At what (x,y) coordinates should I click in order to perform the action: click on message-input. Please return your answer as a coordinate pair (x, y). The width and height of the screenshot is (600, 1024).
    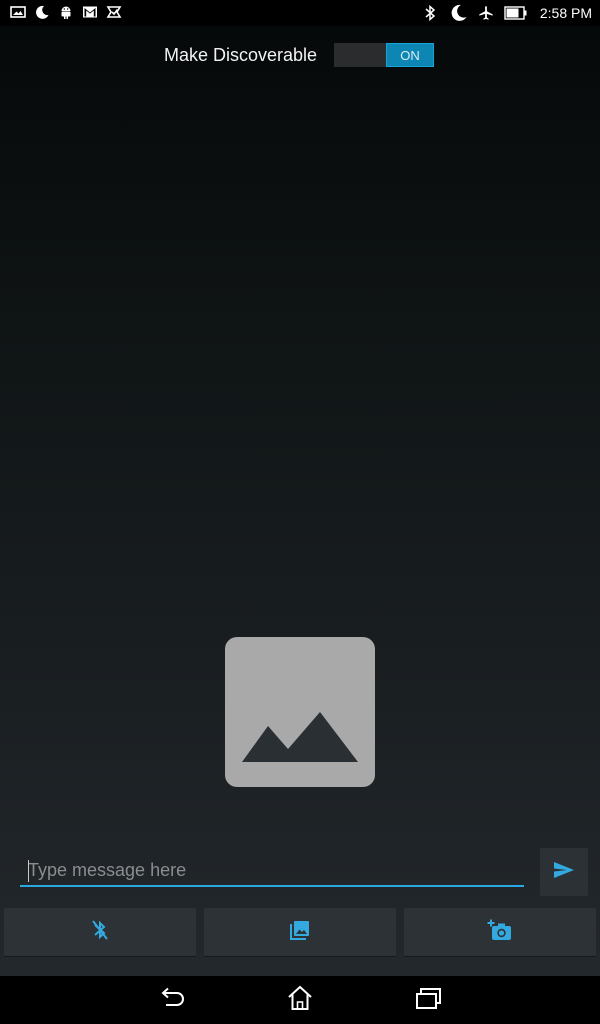
    Looking at the image, I should click on (272, 871).